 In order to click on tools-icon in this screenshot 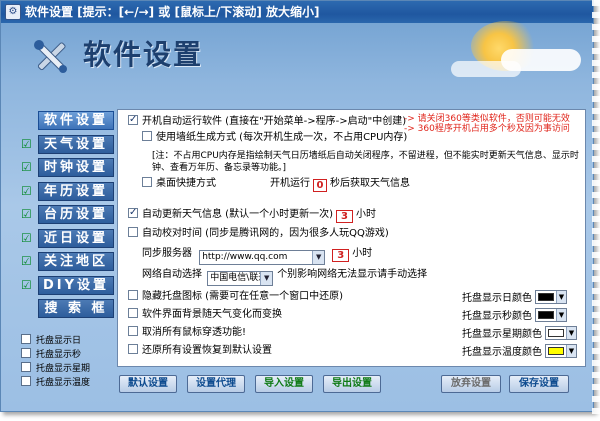, I will do `click(50, 56)`.